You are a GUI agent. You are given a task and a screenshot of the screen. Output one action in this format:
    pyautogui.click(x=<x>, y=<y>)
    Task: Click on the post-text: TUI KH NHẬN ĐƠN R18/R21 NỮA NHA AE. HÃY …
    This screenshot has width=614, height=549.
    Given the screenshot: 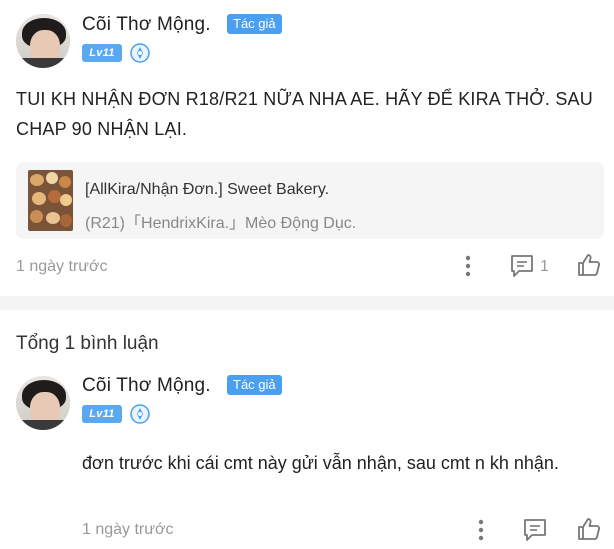 What is the action you would take?
    pyautogui.click(x=304, y=114)
    